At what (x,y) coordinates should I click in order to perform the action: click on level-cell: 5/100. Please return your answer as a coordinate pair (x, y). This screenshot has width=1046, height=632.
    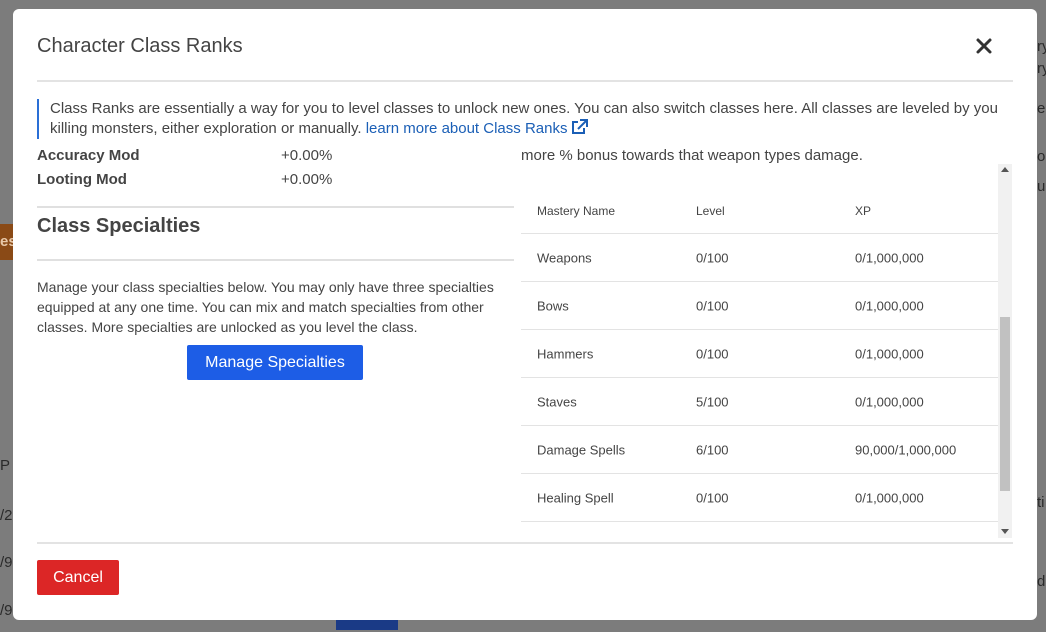
    Looking at the image, I should click on (712, 401).